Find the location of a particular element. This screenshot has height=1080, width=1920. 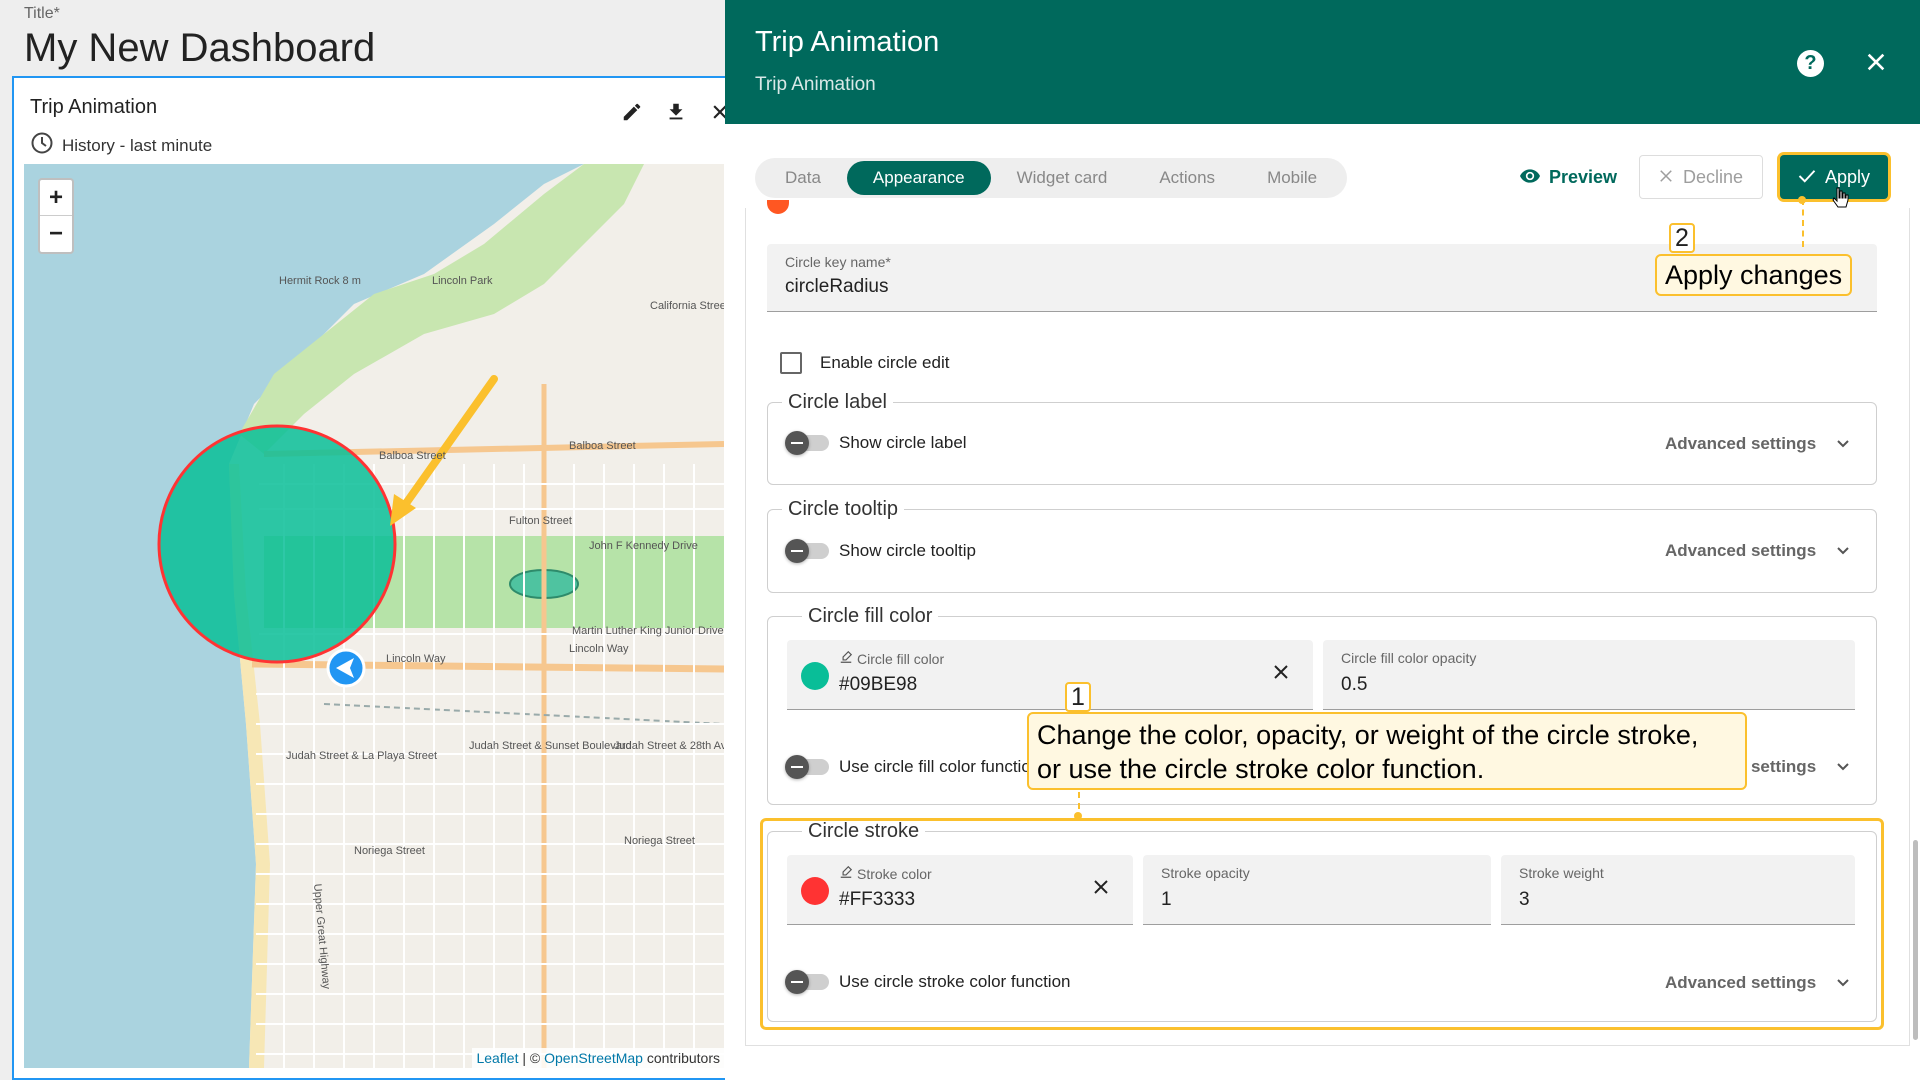

eye-icon is located at coordinates (1530, 177).